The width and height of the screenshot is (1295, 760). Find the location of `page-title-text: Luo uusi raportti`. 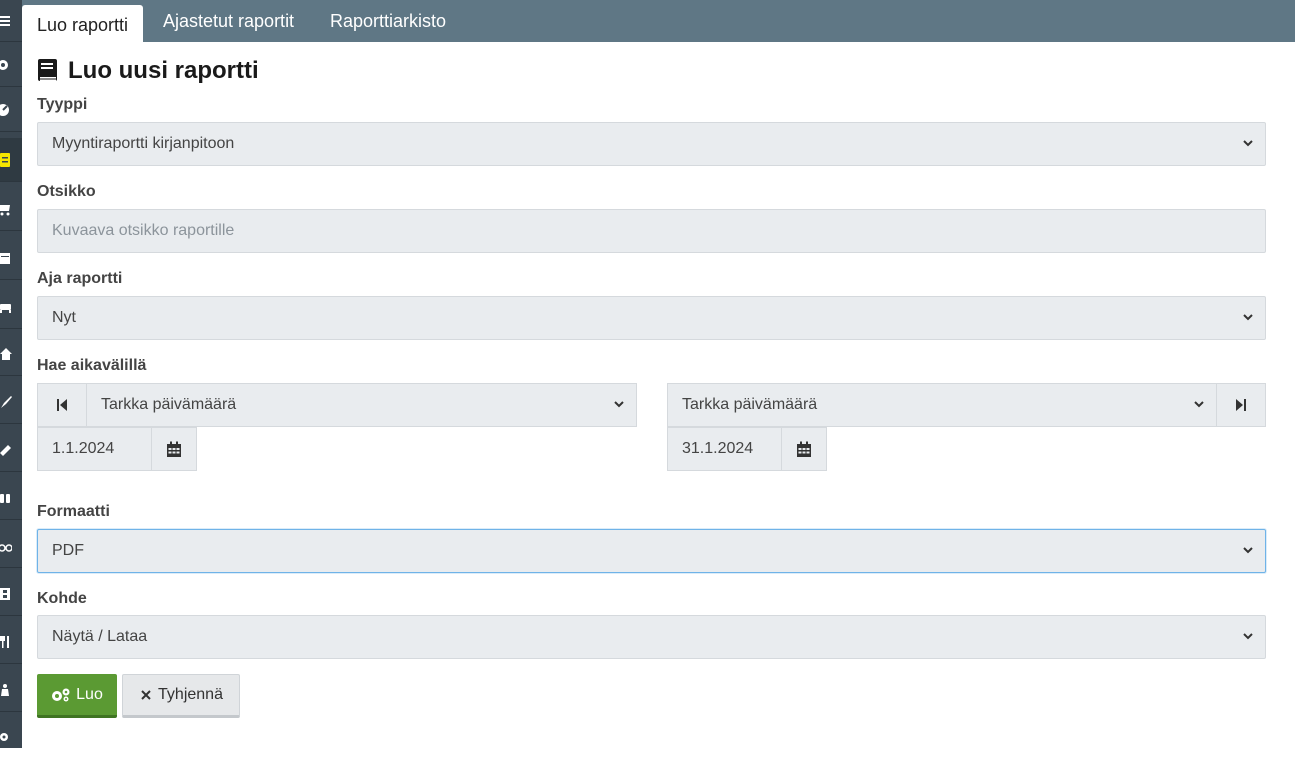

page-title-text: Luo uusi raportti is located at coordinates (163, 70).